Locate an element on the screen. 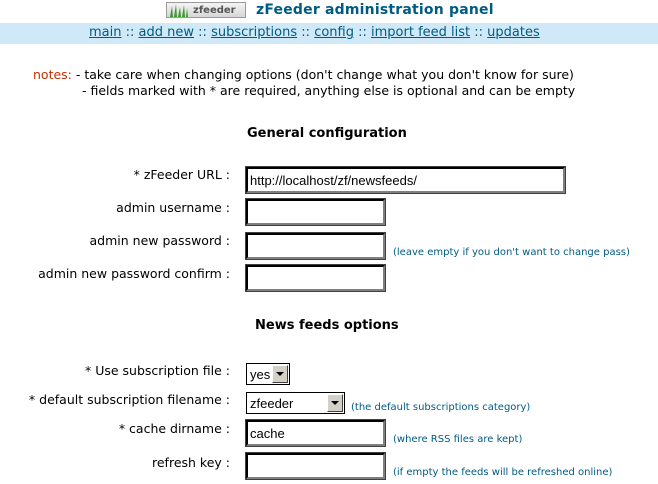  news-feeds-heading: News feeds options is located at coordinates (327, 325).